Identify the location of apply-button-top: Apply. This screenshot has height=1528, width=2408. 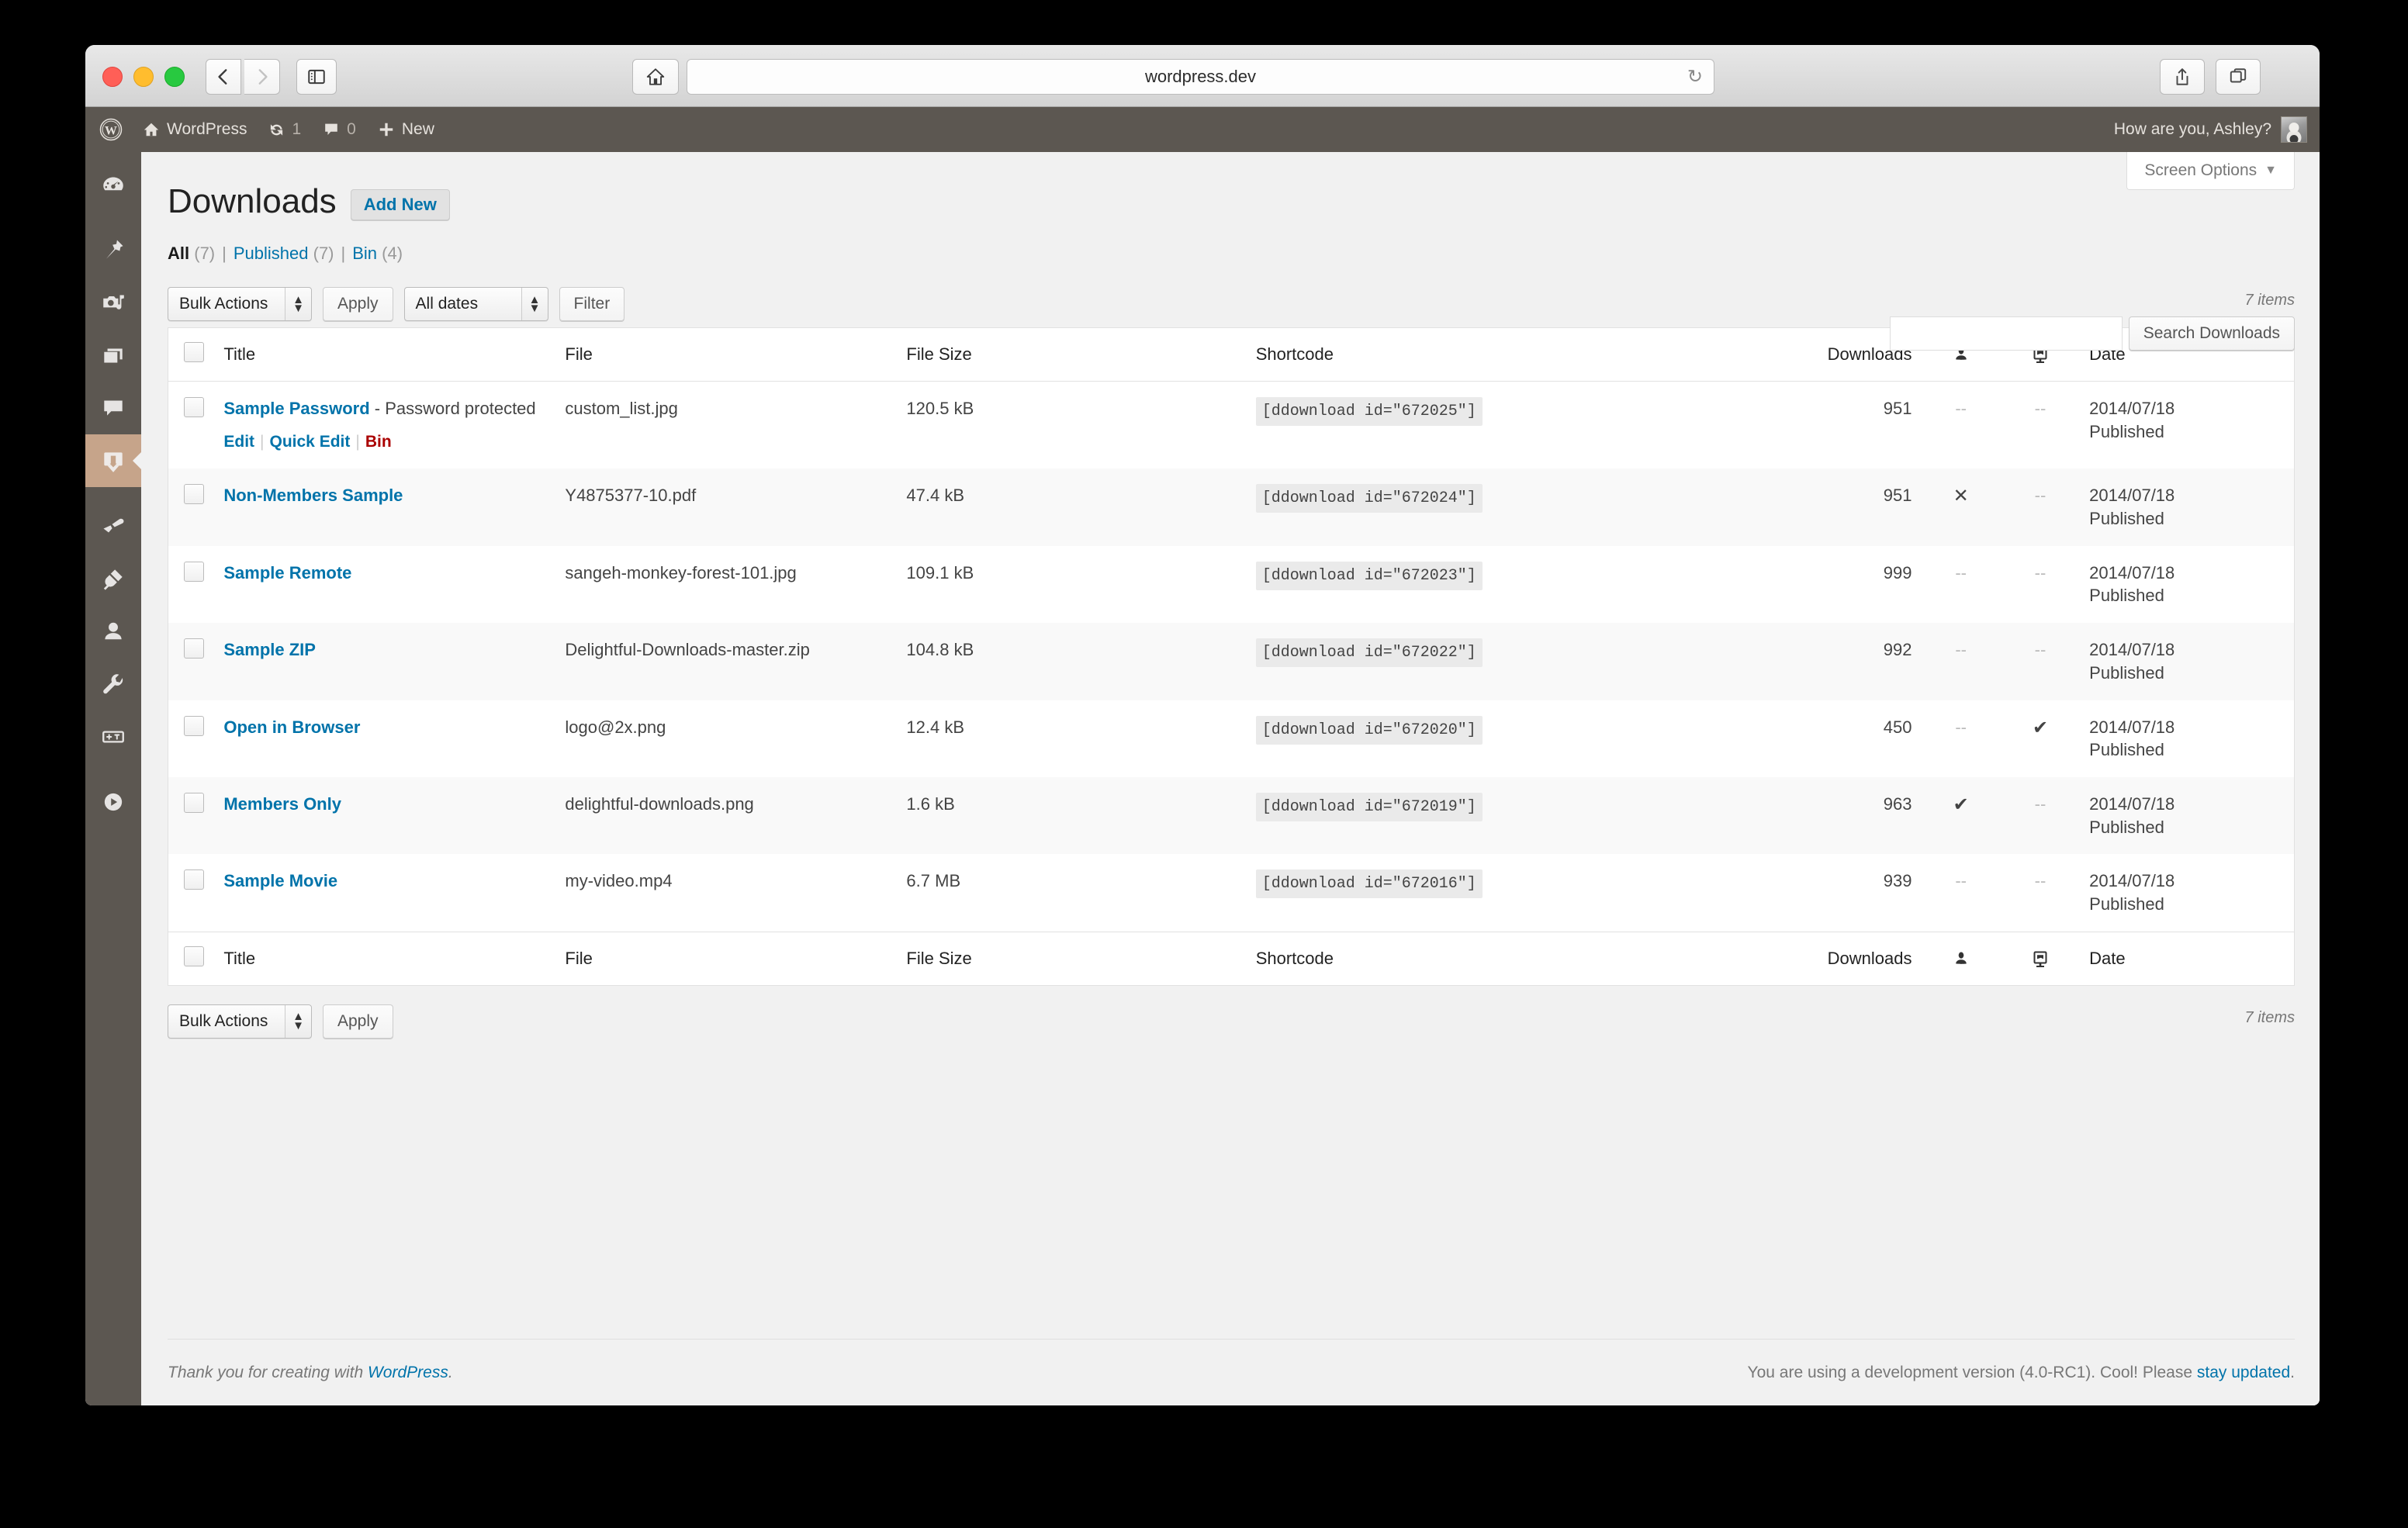
(358, 304).